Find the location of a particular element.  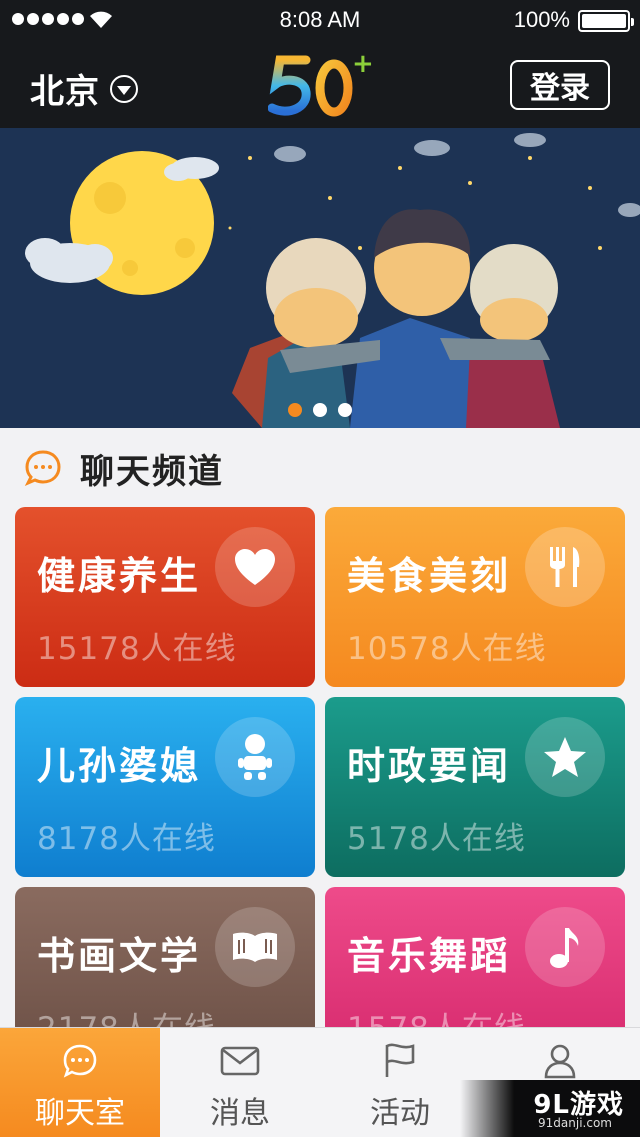

tab-label: 活动 is located at coordinates (400, 1113).